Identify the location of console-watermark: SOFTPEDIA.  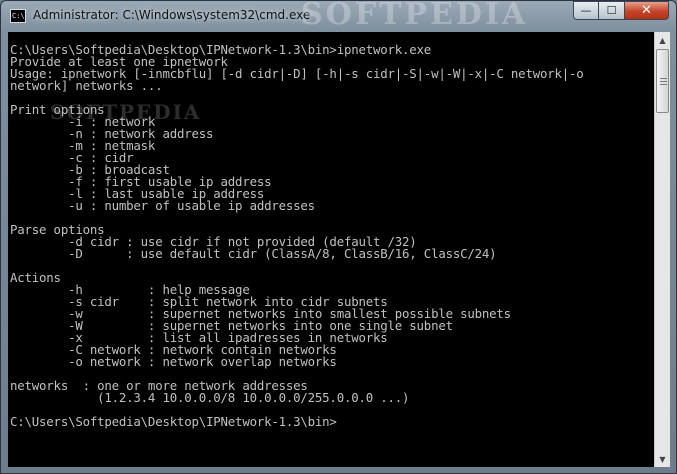
(126, 112).